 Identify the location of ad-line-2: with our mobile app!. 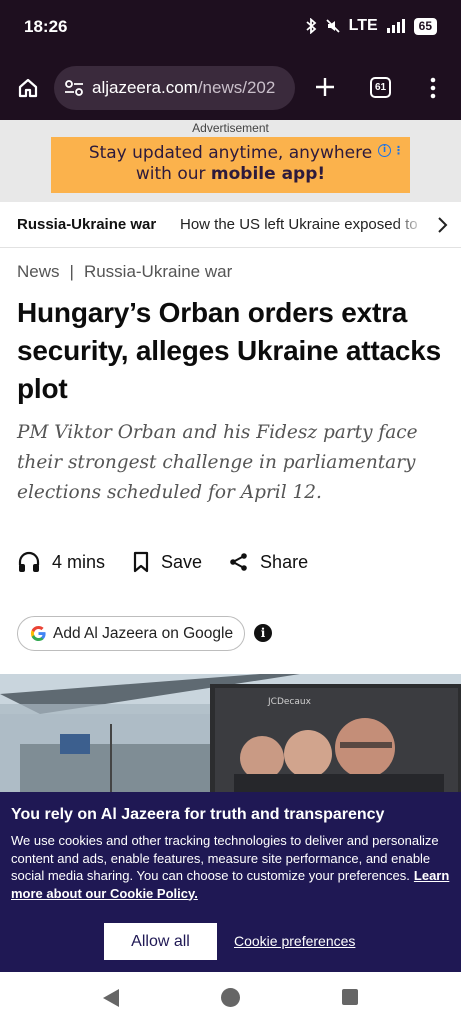
(230, 174).